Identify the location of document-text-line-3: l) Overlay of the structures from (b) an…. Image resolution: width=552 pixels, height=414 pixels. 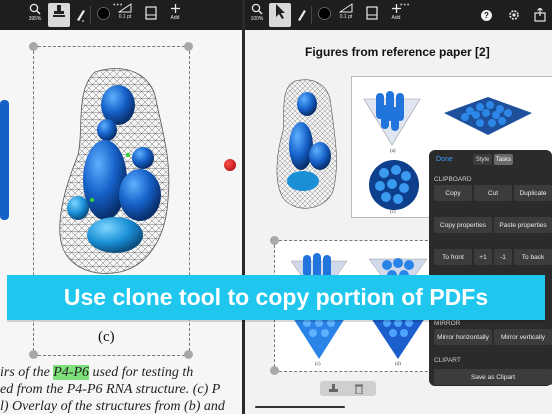
(112, 406).